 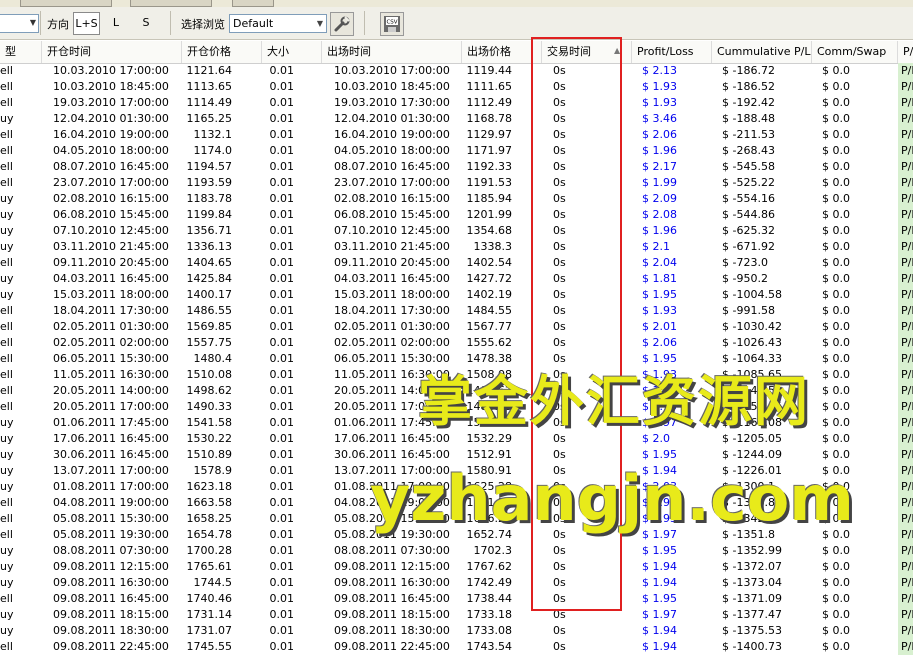 I want to click on direction-short-button: S, so click(x=146, y=22).